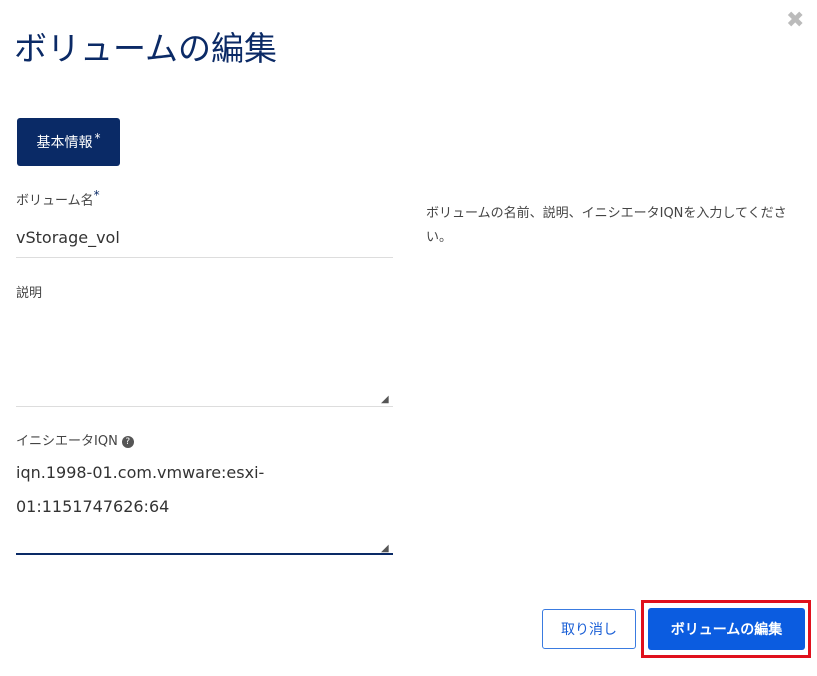  I want to click on resize-handle-icon: ◢, so click(385, 399).